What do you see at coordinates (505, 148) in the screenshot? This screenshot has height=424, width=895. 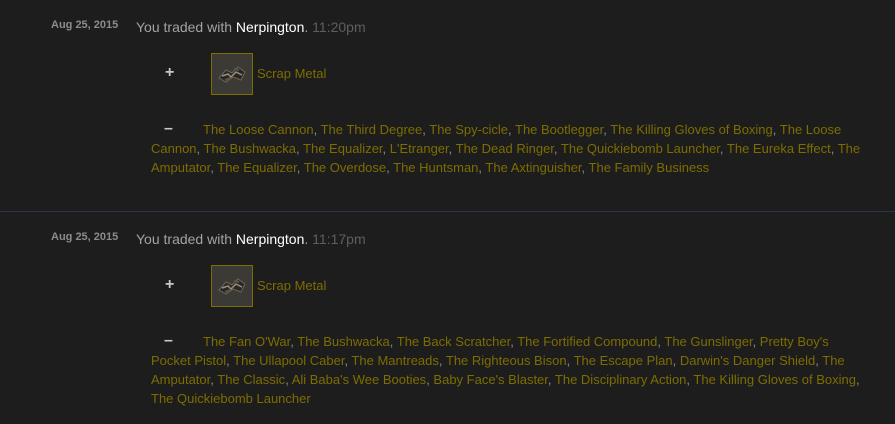 I see `lost-item-link: The Dead Ringer` at bounding box center [505, 148].